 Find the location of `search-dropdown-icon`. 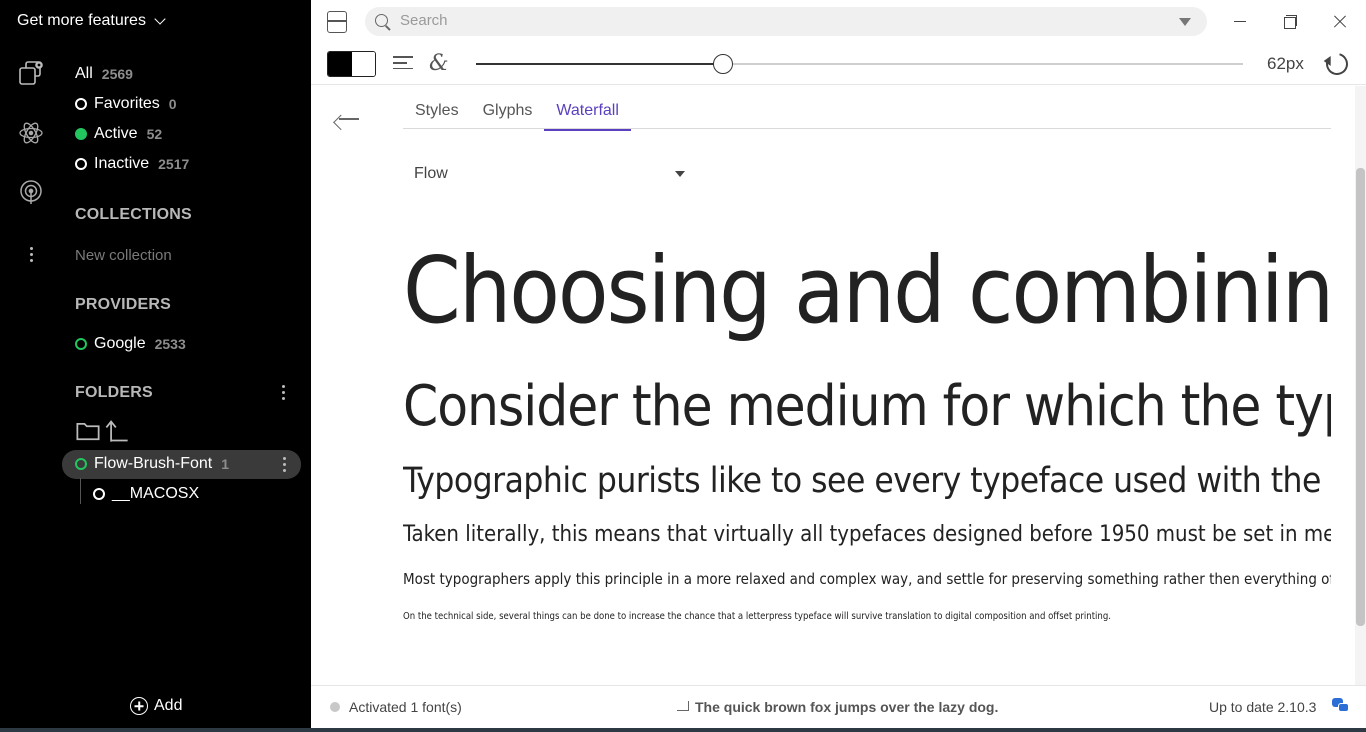

search-dropdown-icon is located at coordinates (1185, 22).